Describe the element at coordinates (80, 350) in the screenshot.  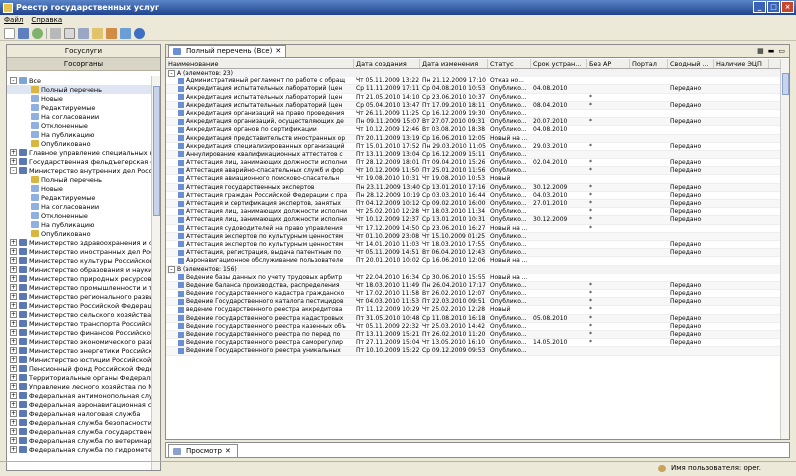
I see `tree-item: + Министерство энергетики Российской` at that location.